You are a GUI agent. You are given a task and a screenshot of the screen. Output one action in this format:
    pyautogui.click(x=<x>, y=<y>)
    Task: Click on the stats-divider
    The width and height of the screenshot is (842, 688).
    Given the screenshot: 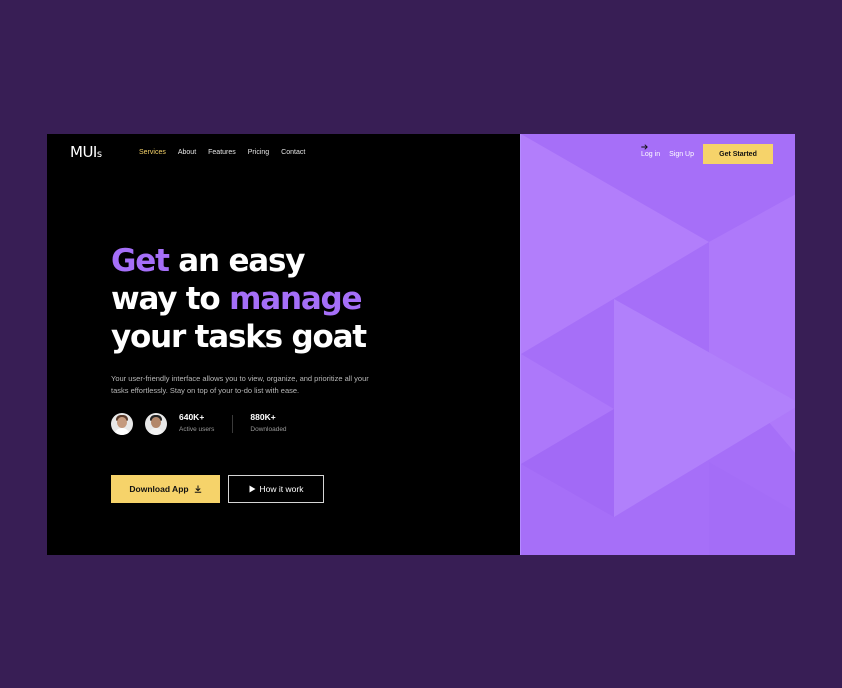 What is the action you would take?
    pyautogui.click(x=233, y=423)
    